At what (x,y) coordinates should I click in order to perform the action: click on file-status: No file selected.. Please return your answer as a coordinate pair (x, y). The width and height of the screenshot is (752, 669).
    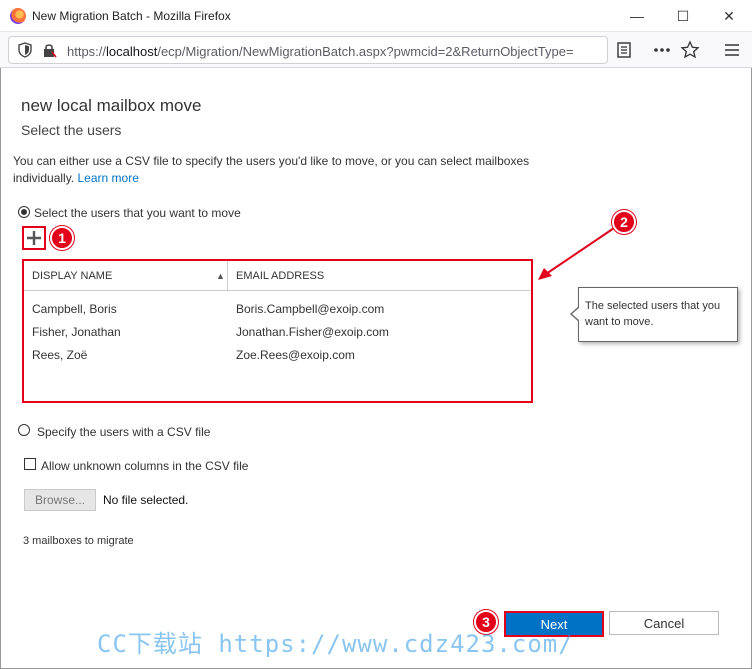
    Looking at the image, I should click on (146, 500).